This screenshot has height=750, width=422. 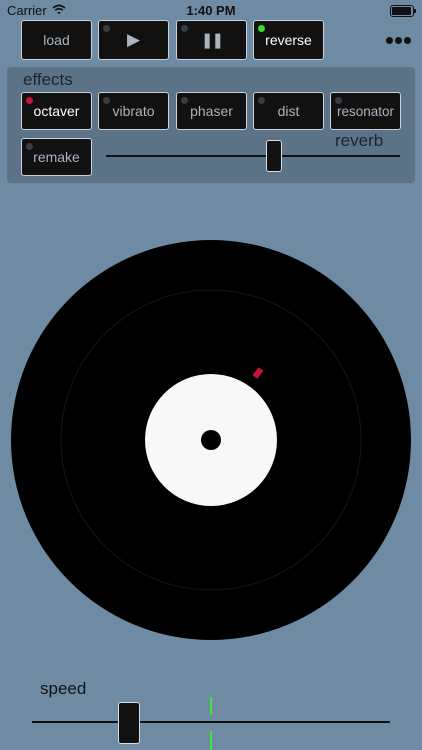 I want to click on effects-title: effects, so click(x=48, y=79).